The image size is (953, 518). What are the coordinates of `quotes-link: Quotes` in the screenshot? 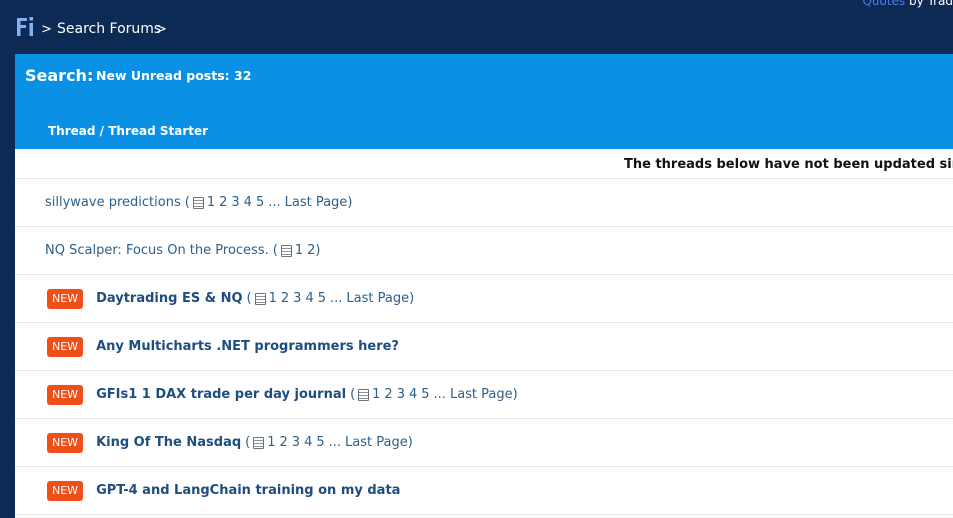 It's located at (883, 4).